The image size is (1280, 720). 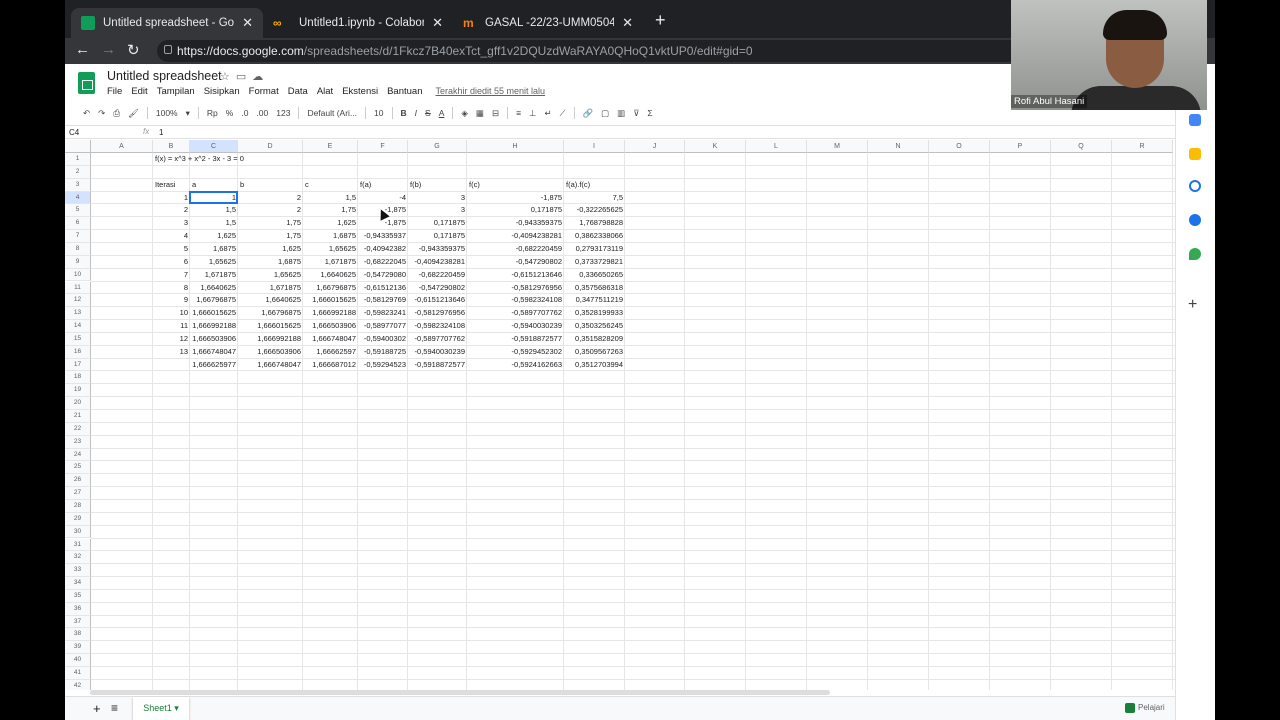 I want to click on cell: 1,5, so click(x=214, y=210).